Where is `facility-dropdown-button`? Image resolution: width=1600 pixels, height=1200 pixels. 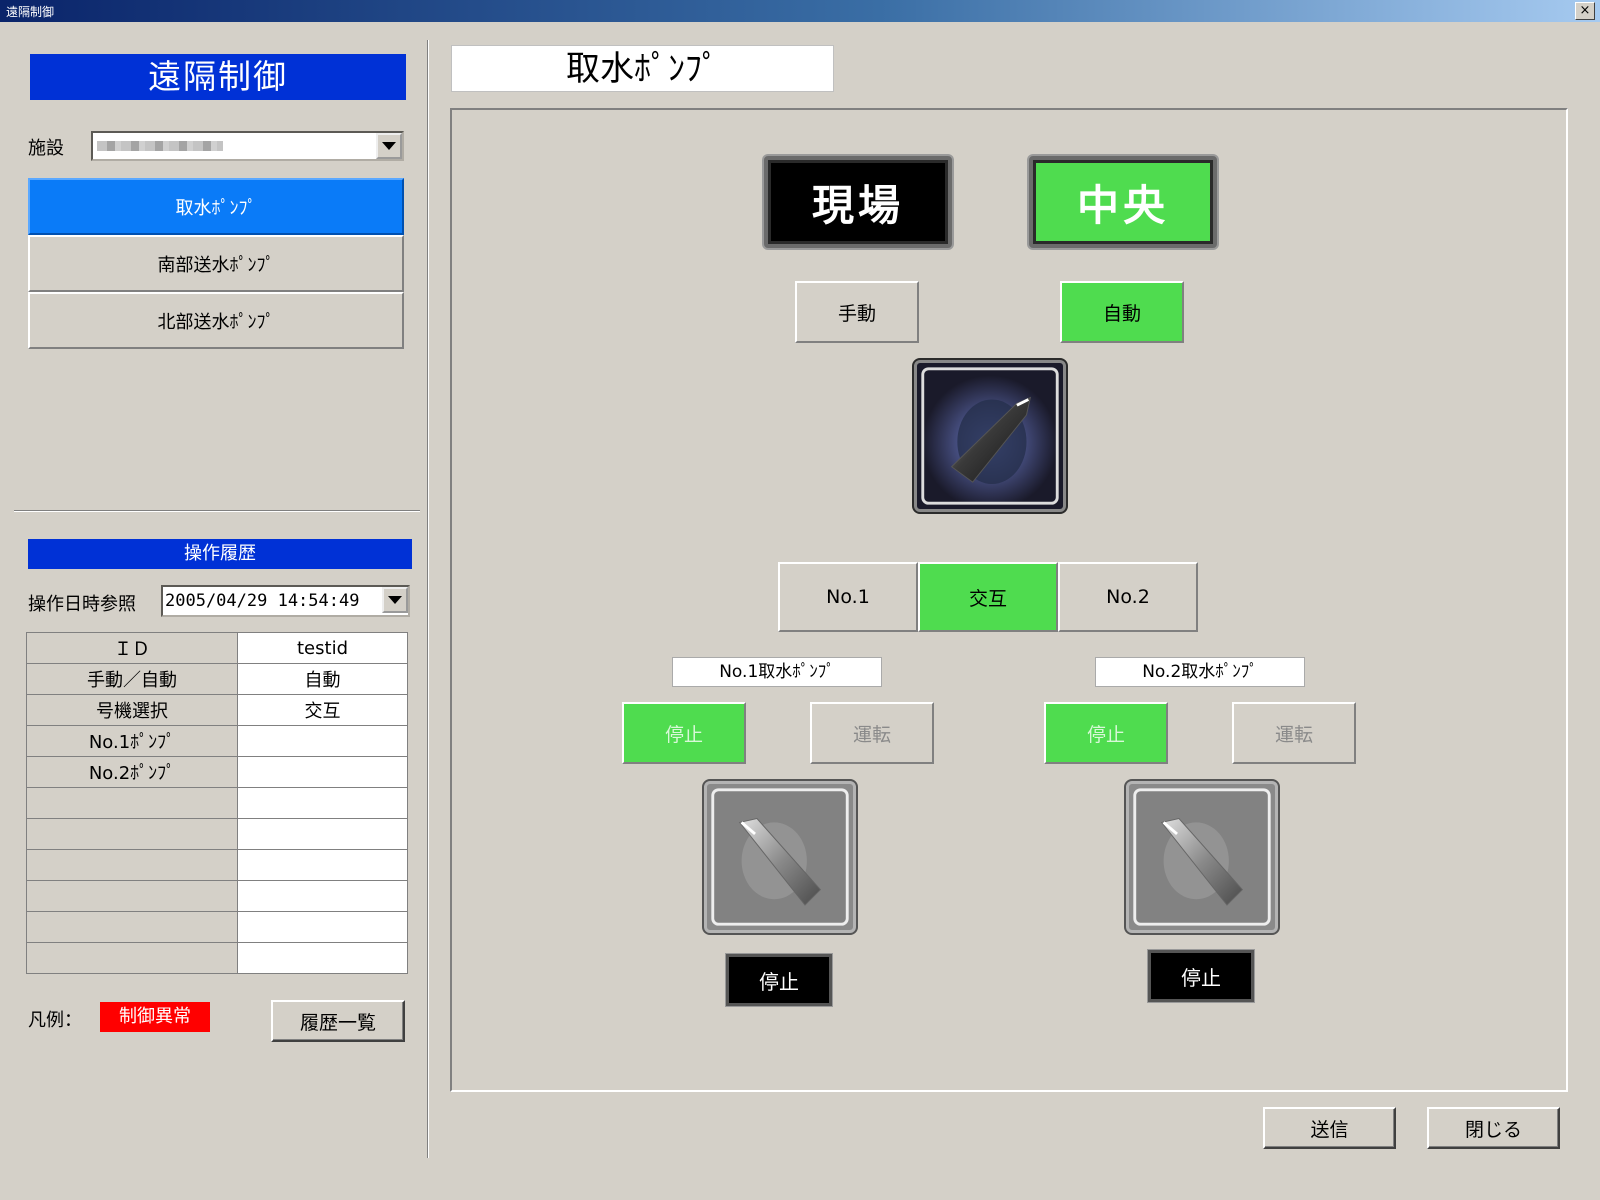 facility-dropdown-button is located at coordinates (389, 146).